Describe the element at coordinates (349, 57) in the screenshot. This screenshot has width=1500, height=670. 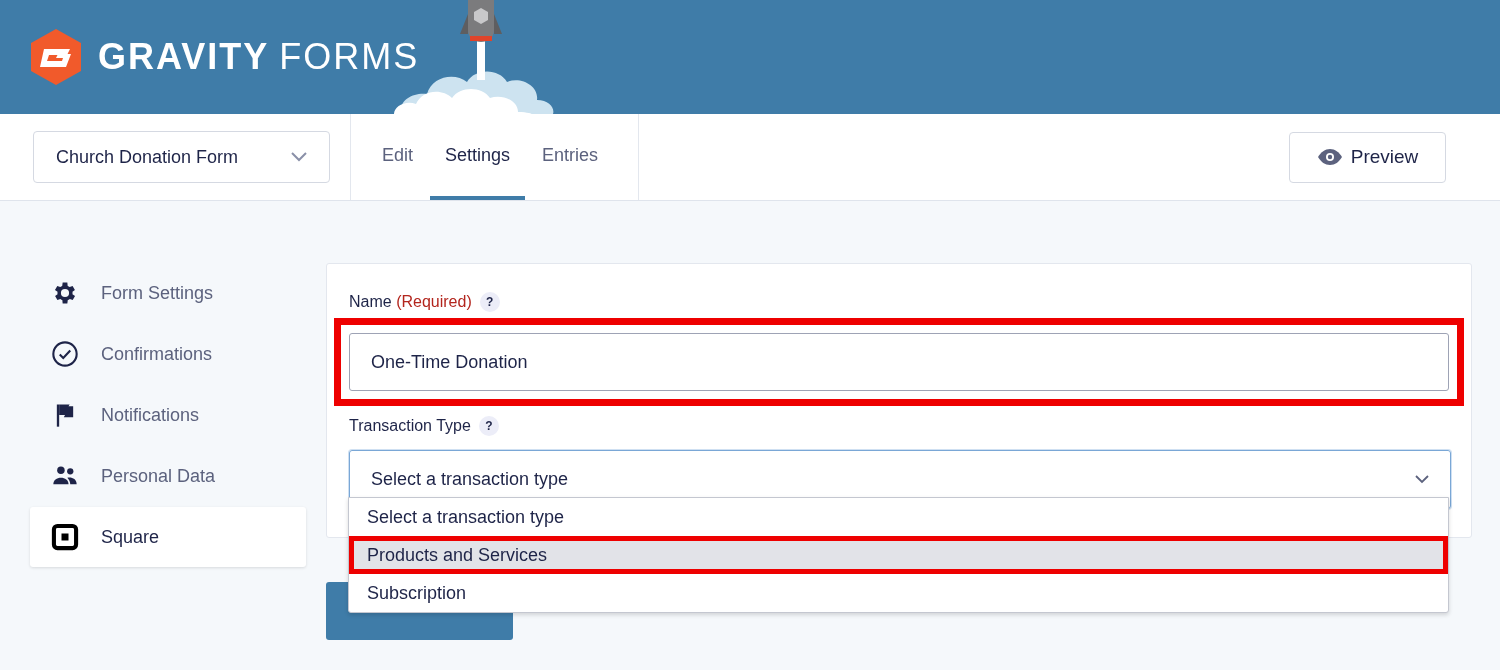
I see `logo-text: FORMS` at that location.